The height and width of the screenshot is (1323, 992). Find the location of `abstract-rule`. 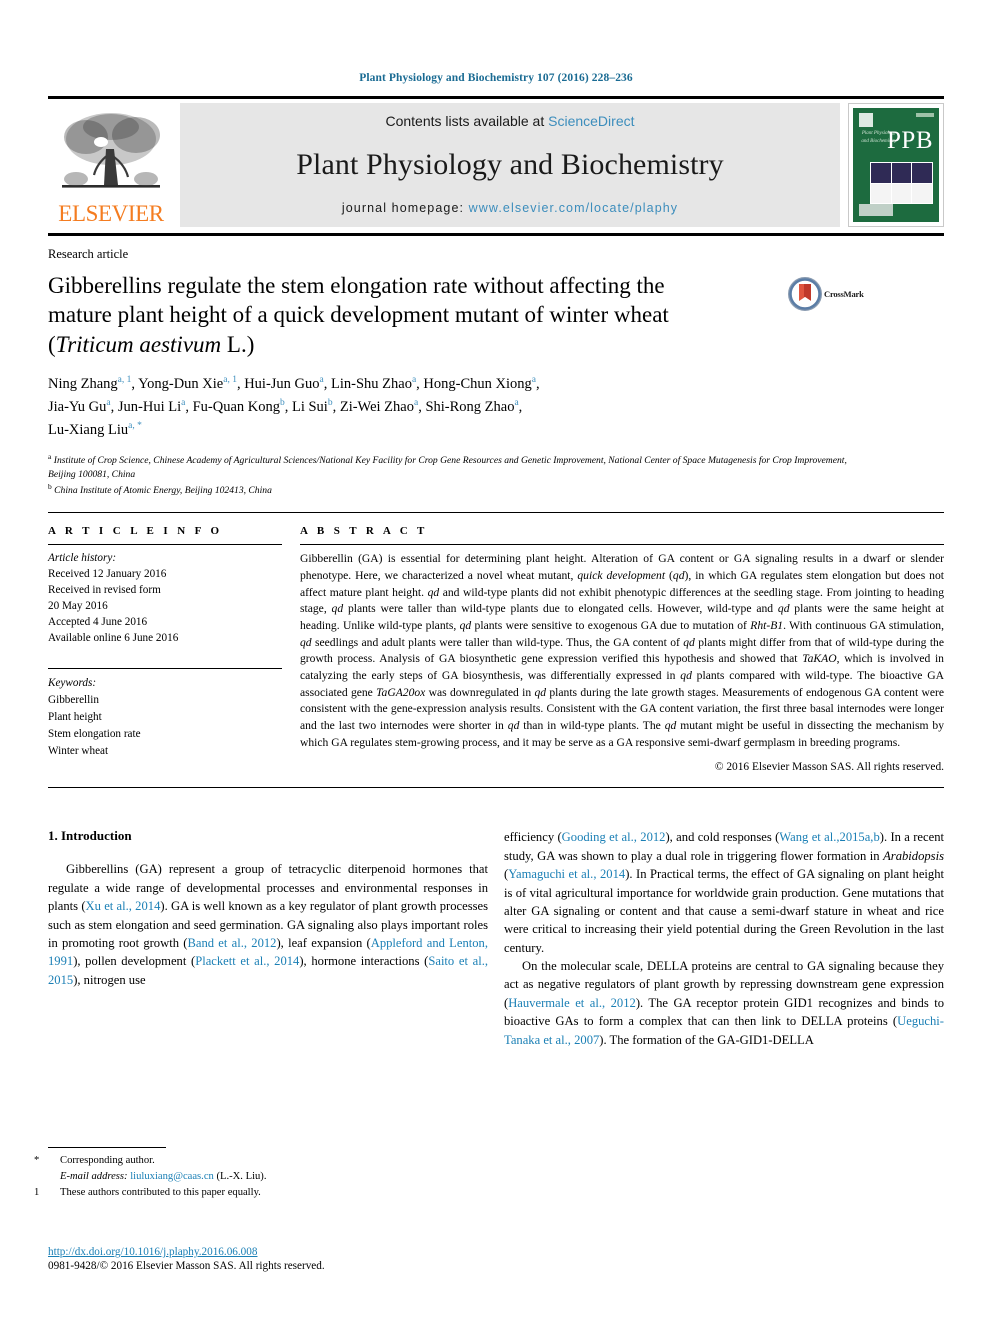

abstract-rule is located at coordinates (622, 545).